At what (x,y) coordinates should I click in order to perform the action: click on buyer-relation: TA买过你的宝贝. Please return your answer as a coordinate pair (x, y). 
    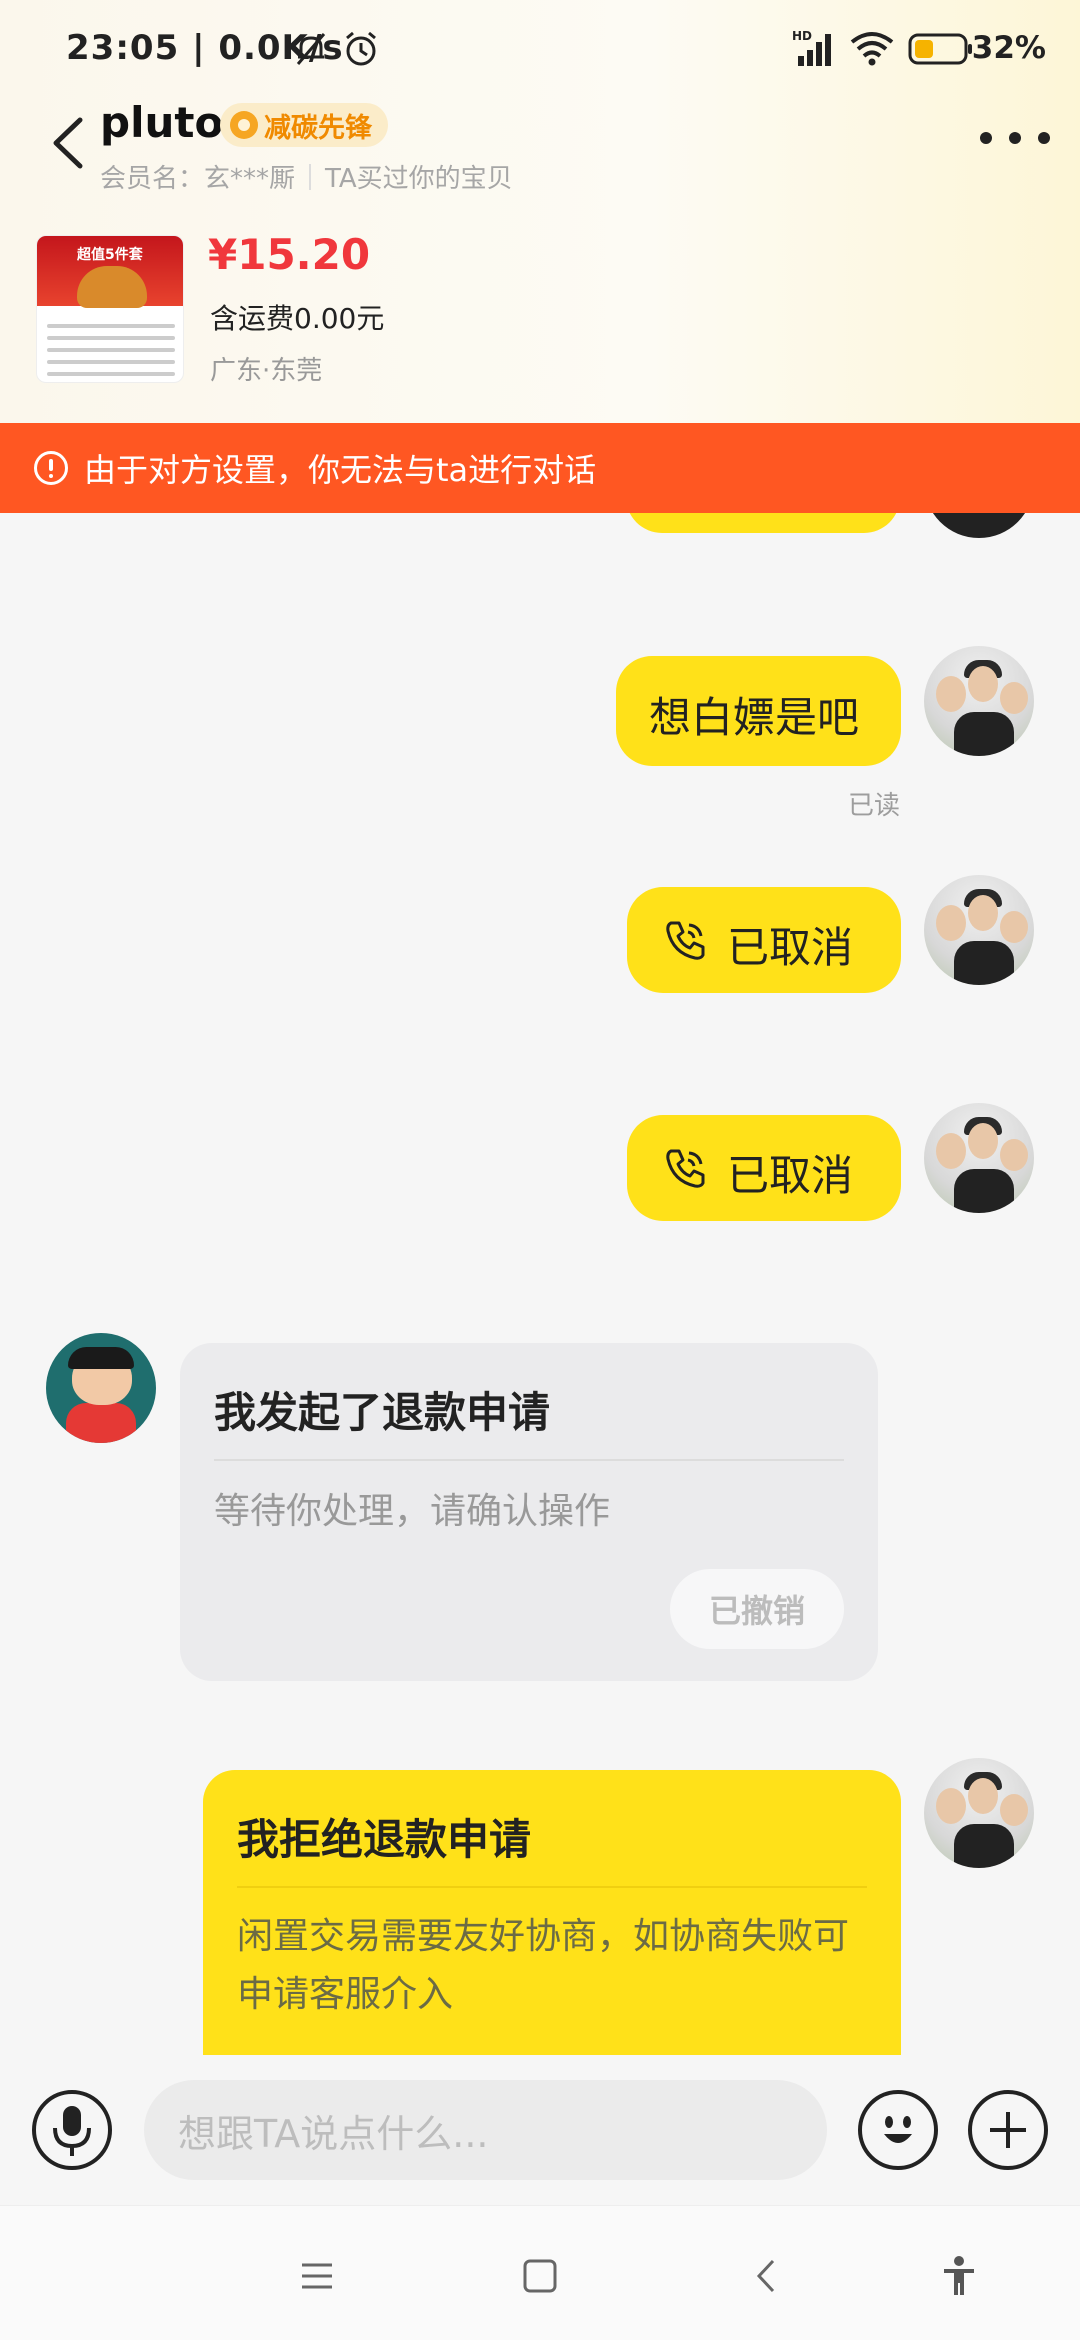
    Looking at the image, I should click on (419, 179).